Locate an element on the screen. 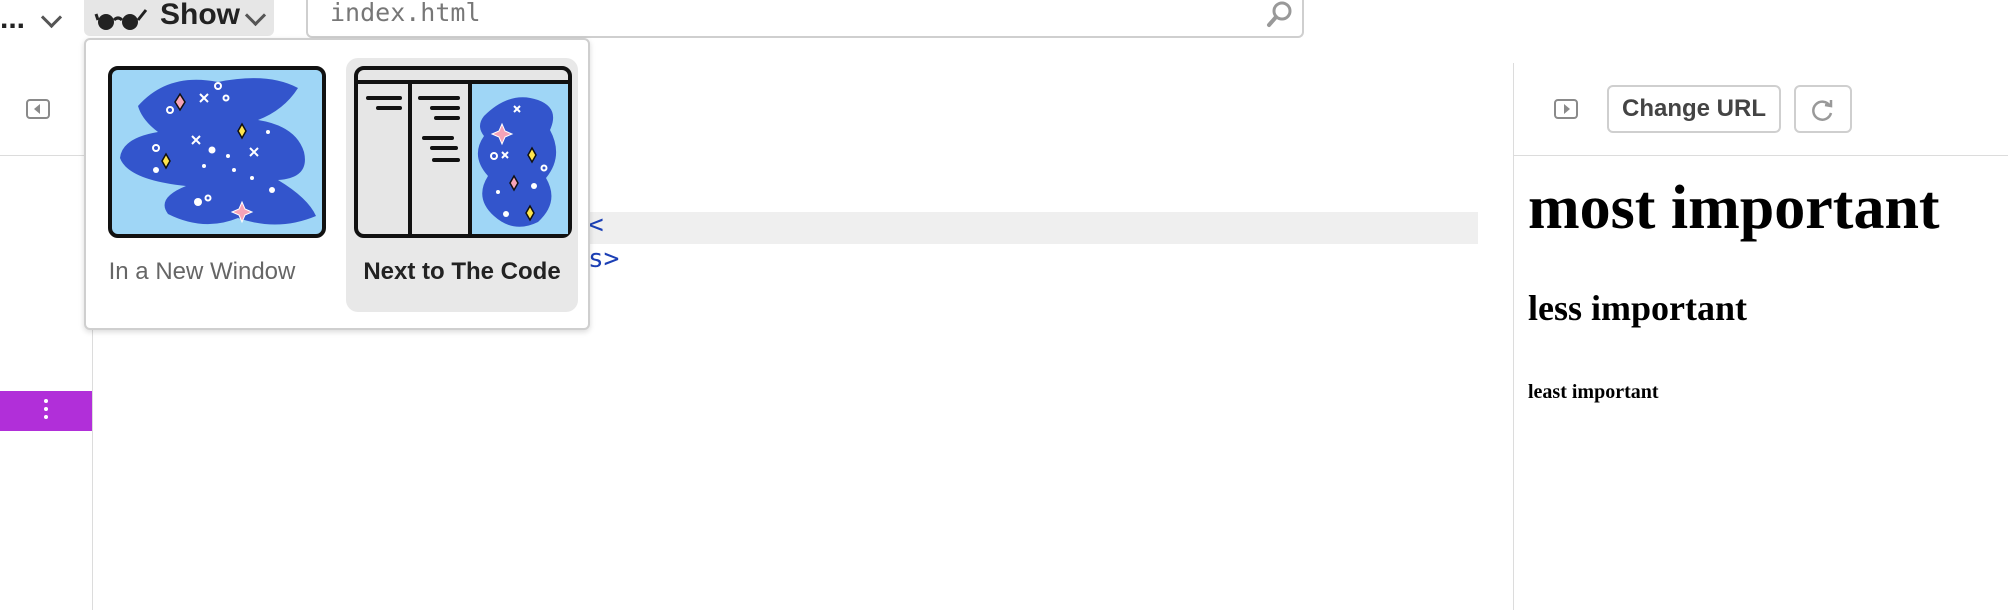 This screenshot has width=2008, height=610. new-window-illustration is located at coordinates (217, 152).